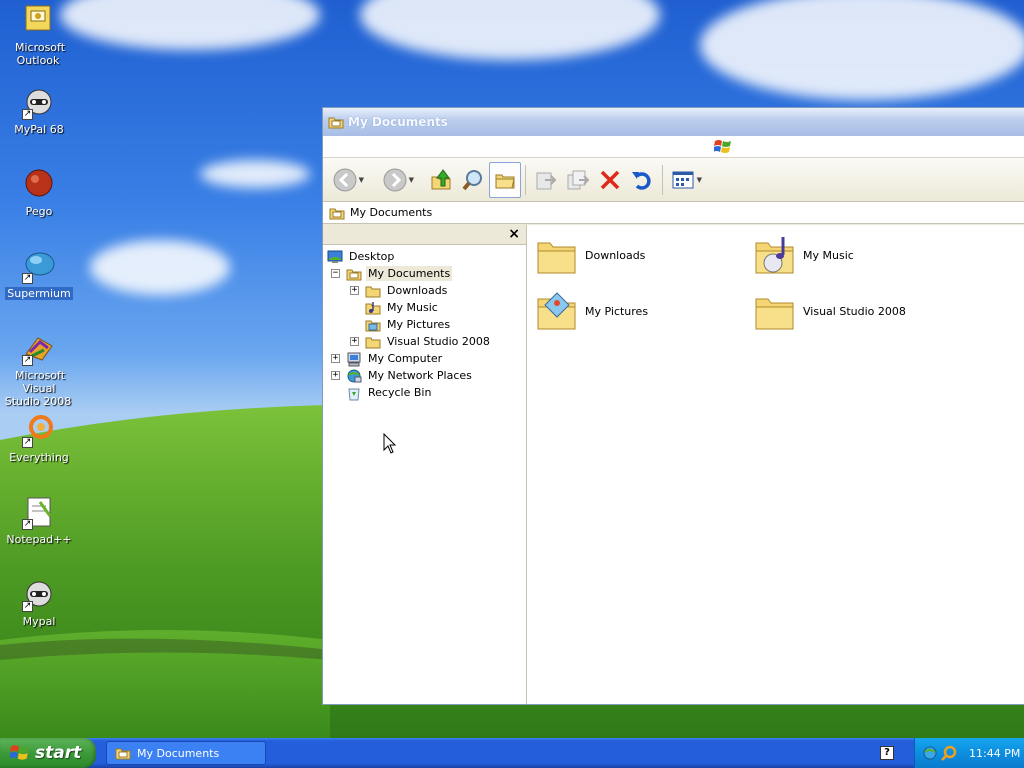 The height and width of the screenshot is (768, 1024). Describe the element at coordinates (673, 213) in the screenshot. I see `address-bar: My Documents` at that location.